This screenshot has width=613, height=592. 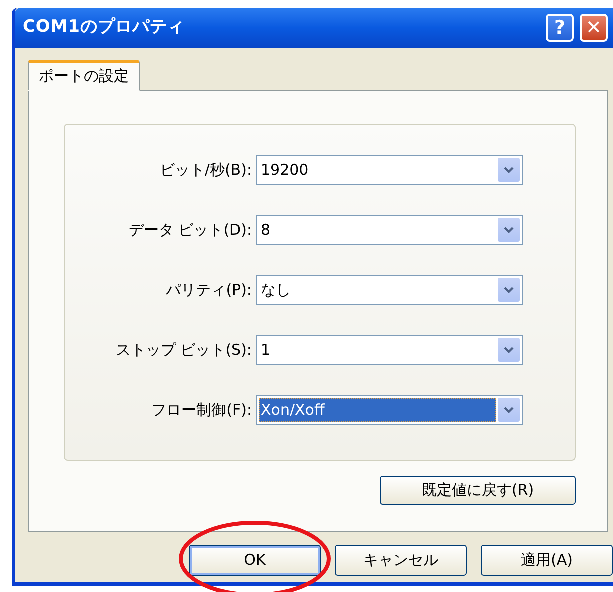 I want to click on dropdown-field: なし, so click(x=389, y=290).